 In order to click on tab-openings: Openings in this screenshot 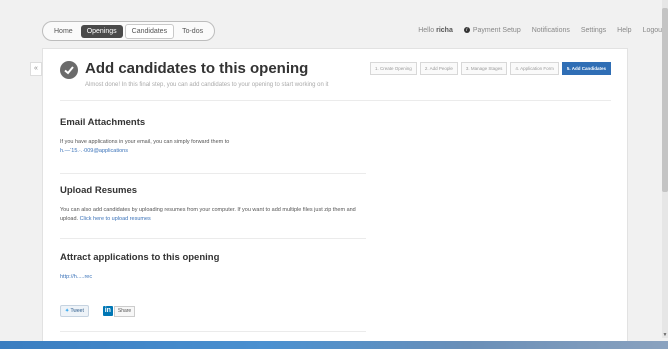, I will do `click(101, 31)`.